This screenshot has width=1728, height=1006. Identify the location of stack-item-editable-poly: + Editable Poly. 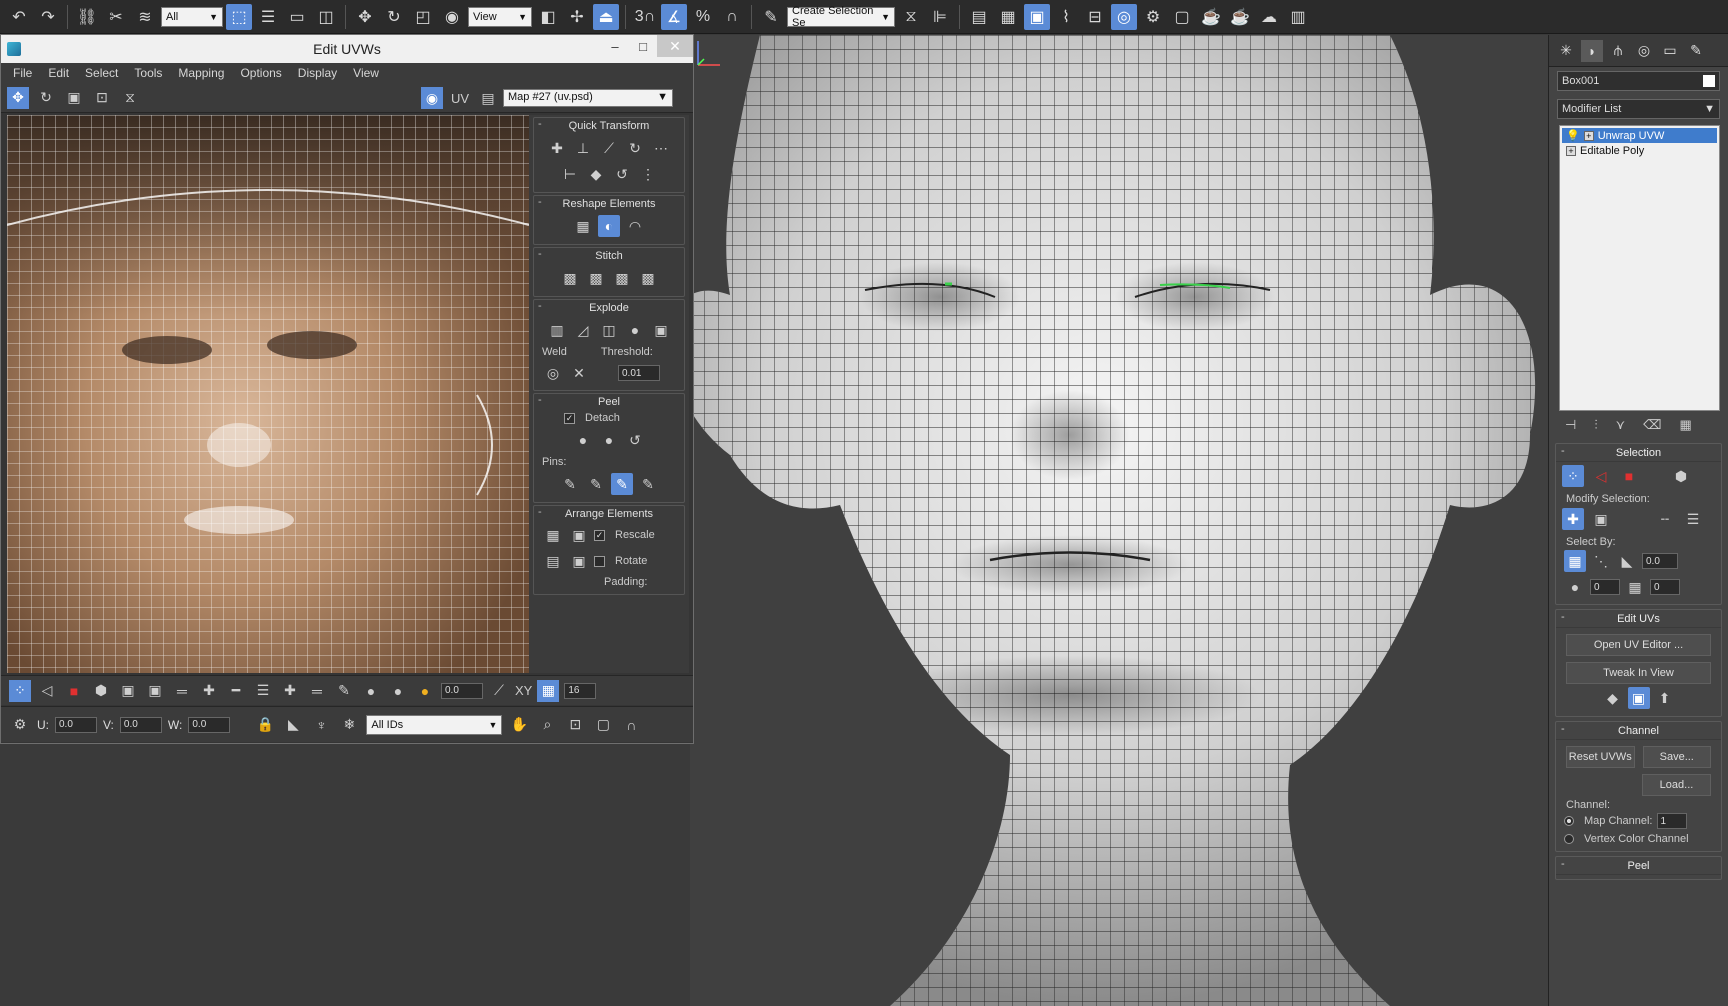
(1639, 150).